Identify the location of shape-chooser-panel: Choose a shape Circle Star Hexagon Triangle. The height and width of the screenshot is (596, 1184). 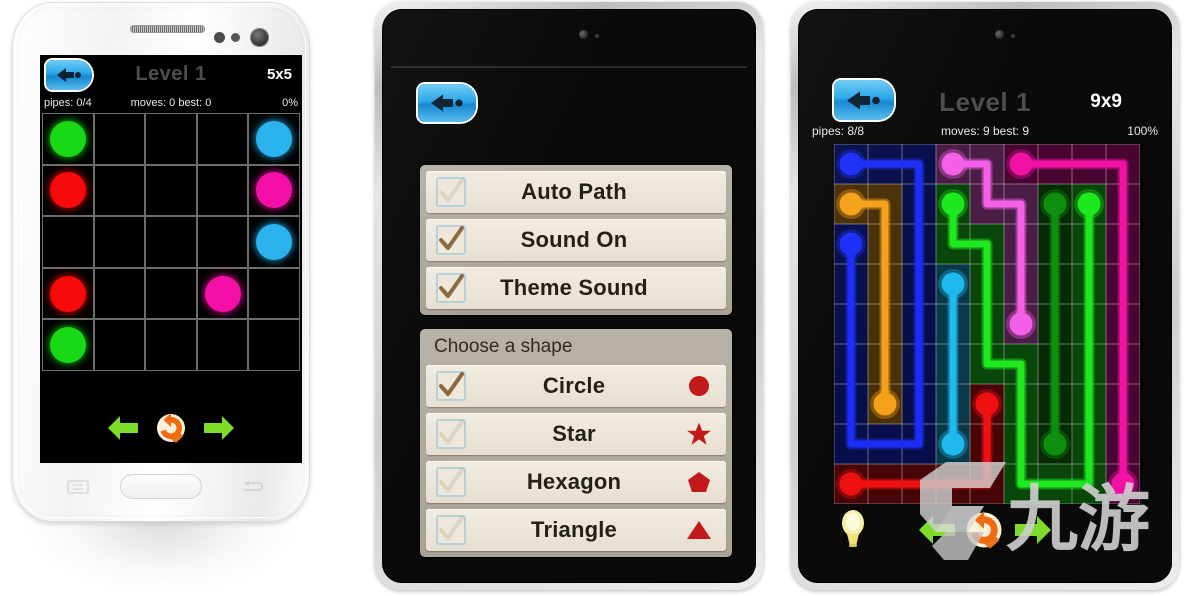
(576, 443).